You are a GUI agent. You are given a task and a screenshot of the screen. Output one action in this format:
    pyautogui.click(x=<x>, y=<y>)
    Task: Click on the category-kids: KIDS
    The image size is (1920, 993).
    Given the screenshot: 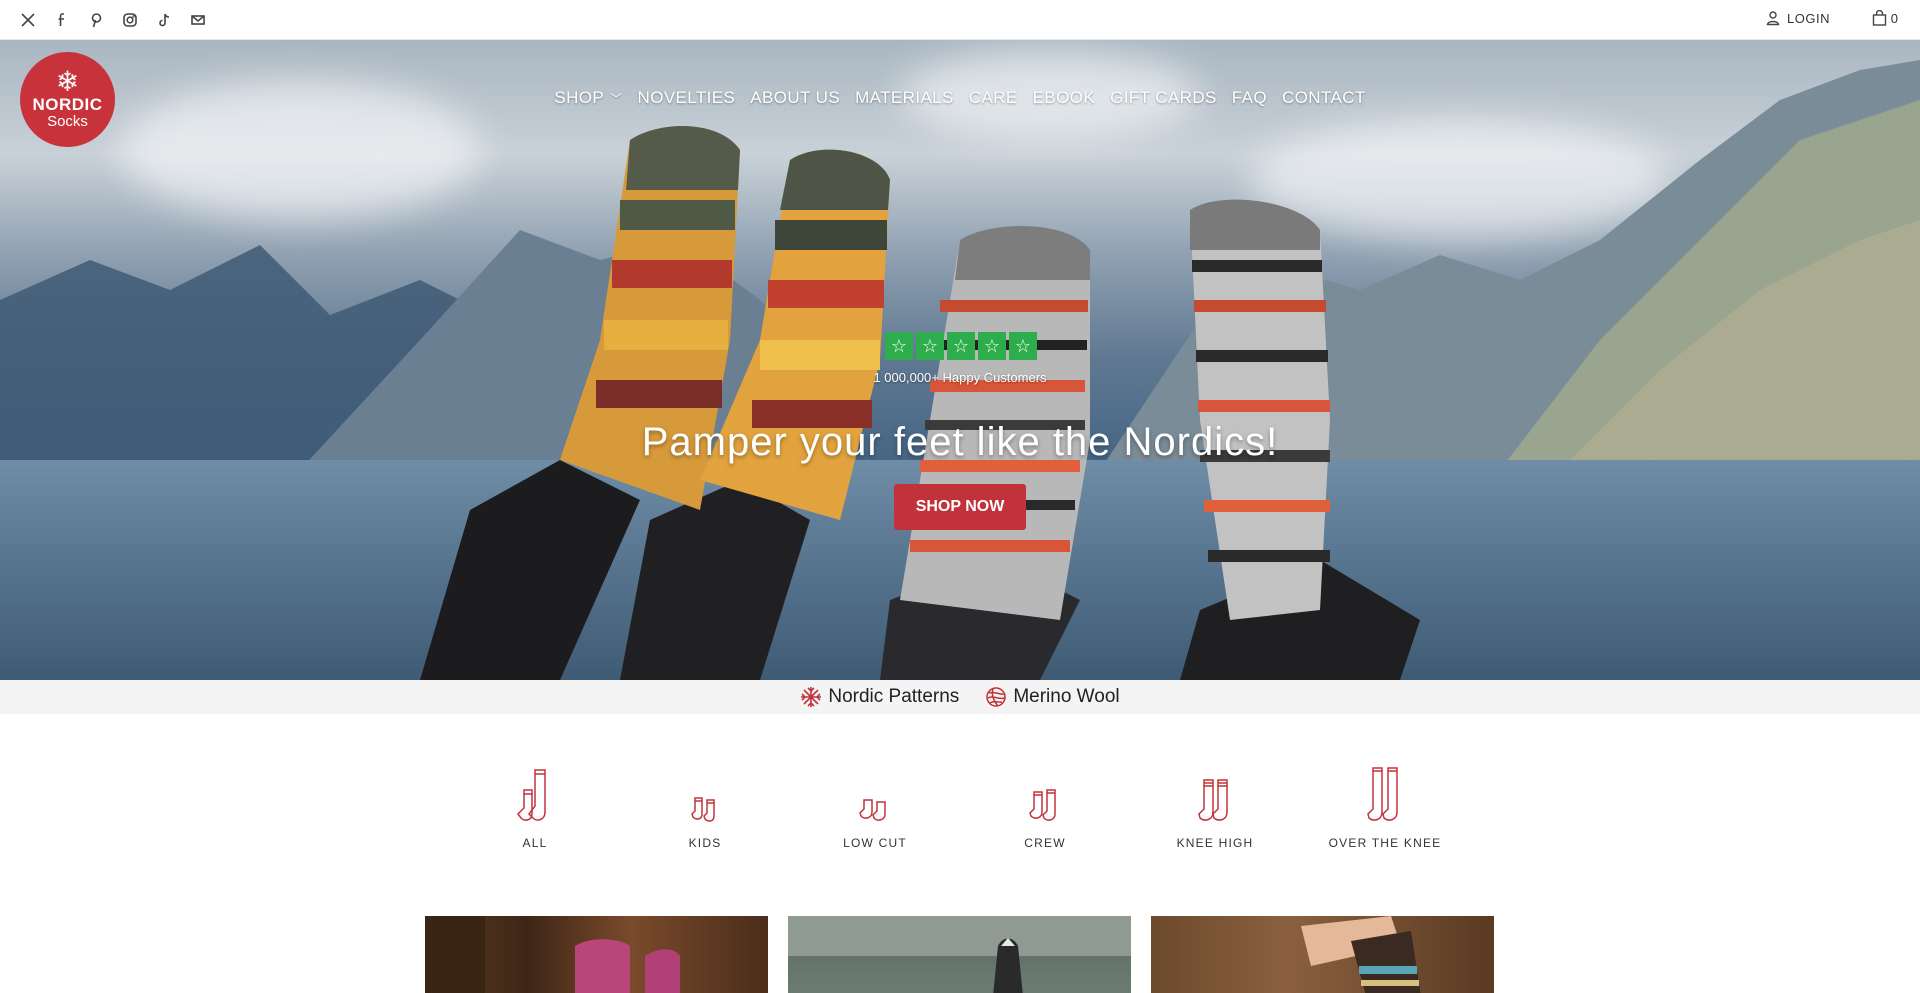 What is the action you would take?
    pyautogui.click(x=705, y=806)
    